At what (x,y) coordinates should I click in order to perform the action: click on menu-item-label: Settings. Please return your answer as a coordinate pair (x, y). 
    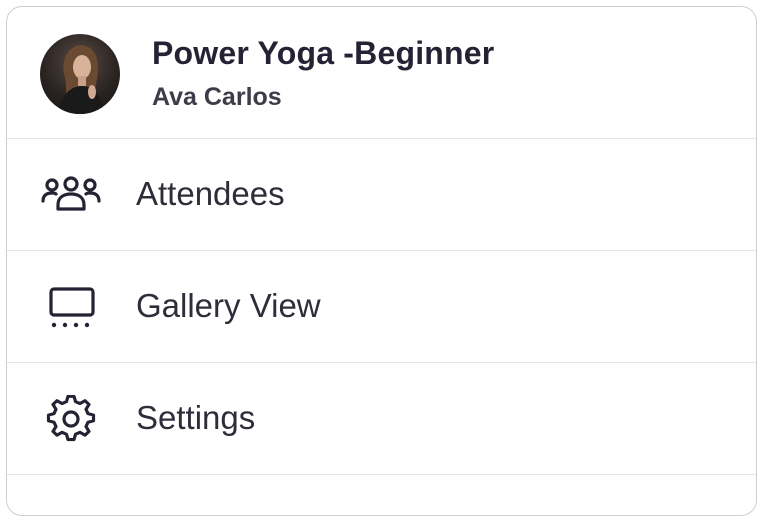
    Looking at the image, I should click on (196, 417).